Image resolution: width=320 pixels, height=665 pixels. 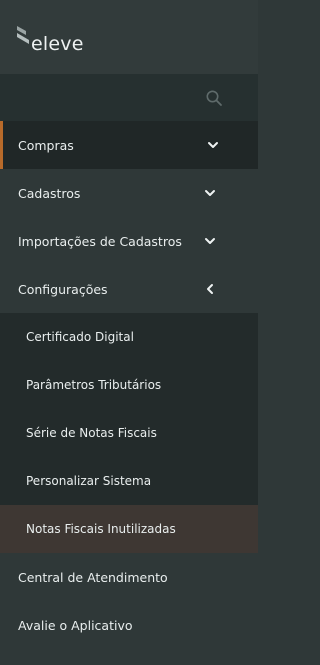 I want to click on brand-logo: eleve, so click(x=50, y=39).